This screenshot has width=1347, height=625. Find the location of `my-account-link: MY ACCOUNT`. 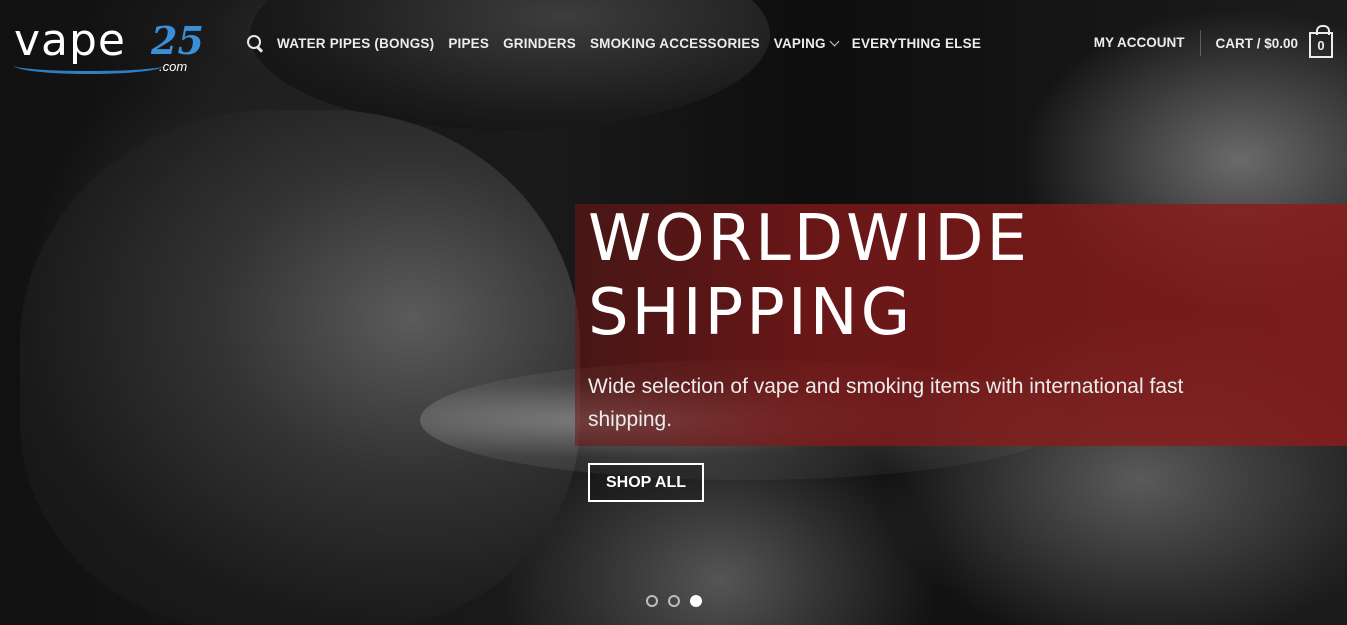

my-account-link: MY ACCOUNT is located at coordinates (1148, 43).